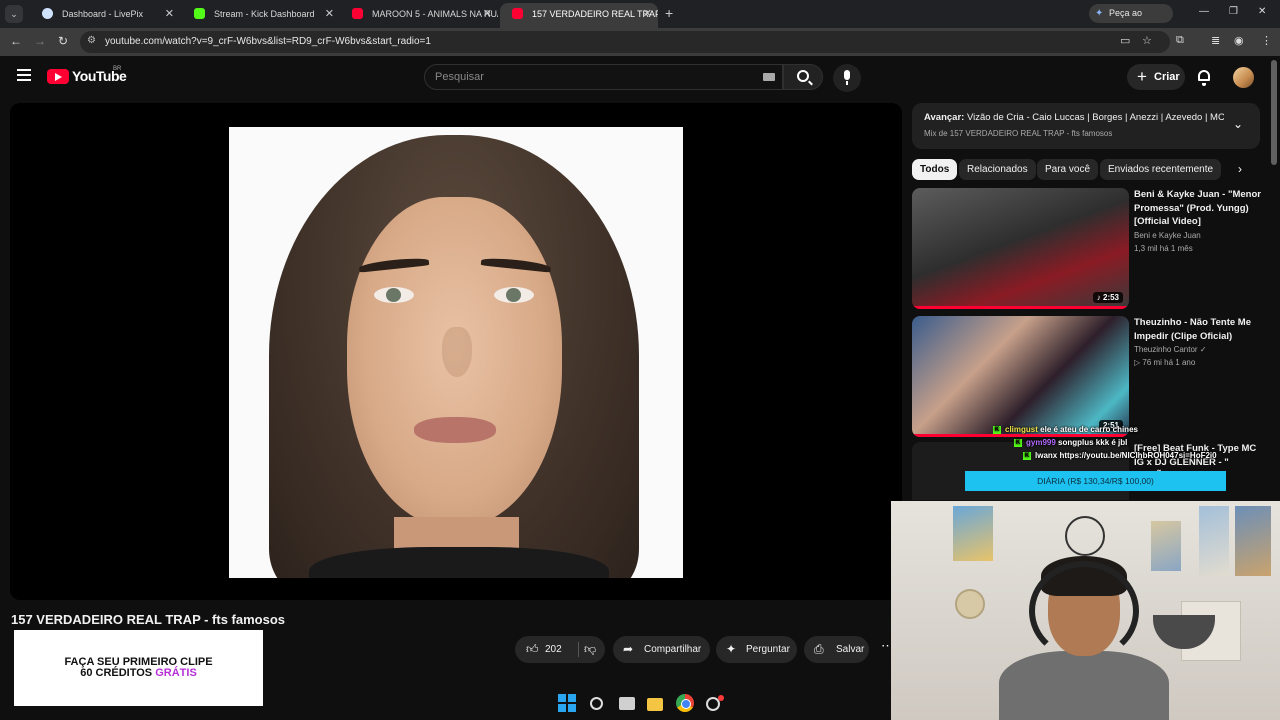 The image size is (1280, 720). What do you see at coordinates (769, 77) in the screenshot?
I see `keyboard-icon` at bounding box center [769, 77].